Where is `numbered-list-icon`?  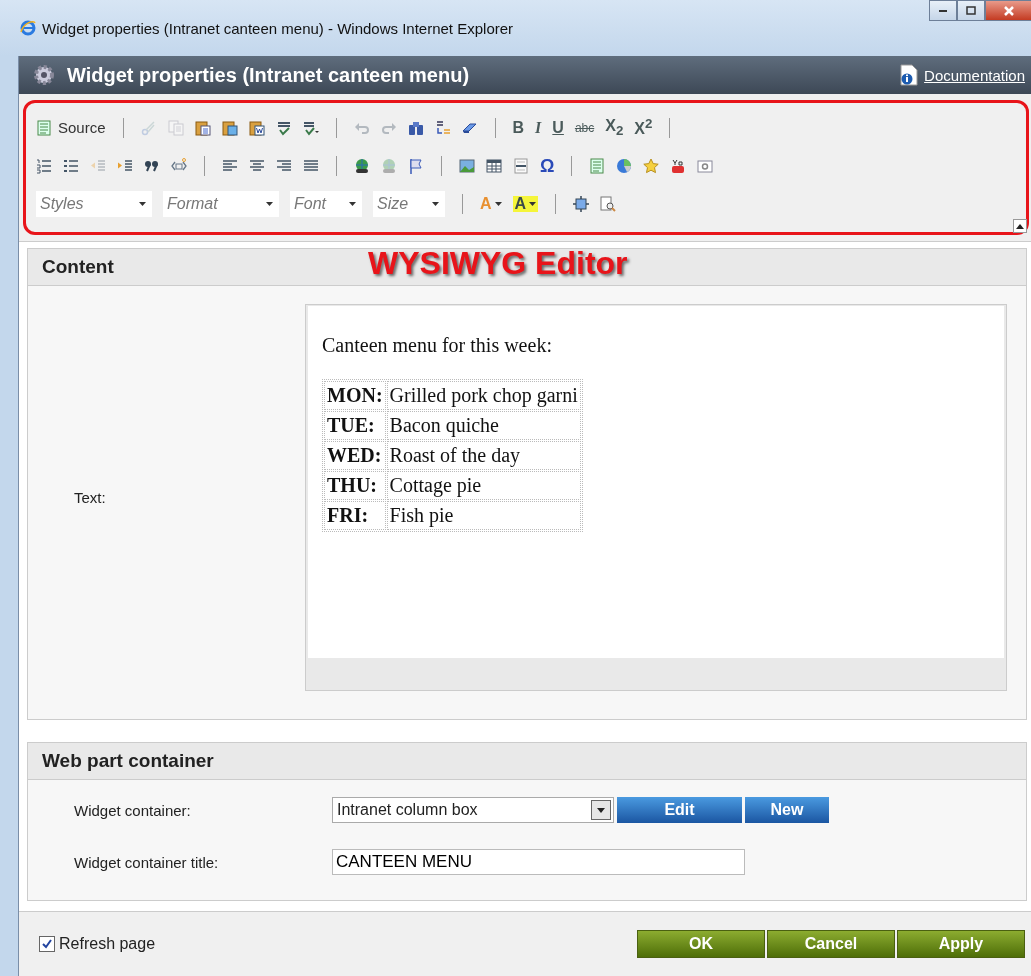
numbered-list-icon is located at coordinates (44, 165).